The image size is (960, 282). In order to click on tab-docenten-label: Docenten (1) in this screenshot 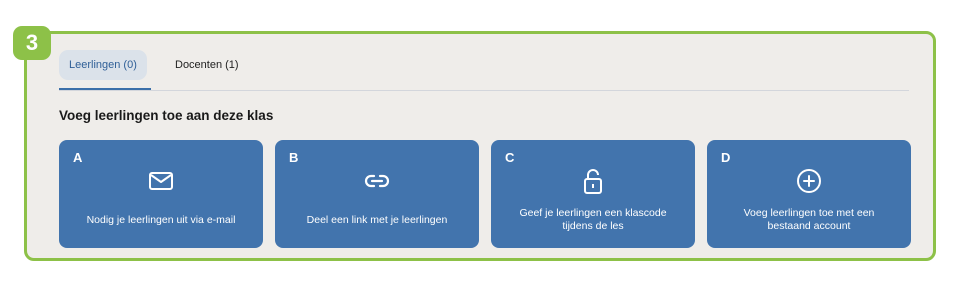, I will do `click(207, 65)`.